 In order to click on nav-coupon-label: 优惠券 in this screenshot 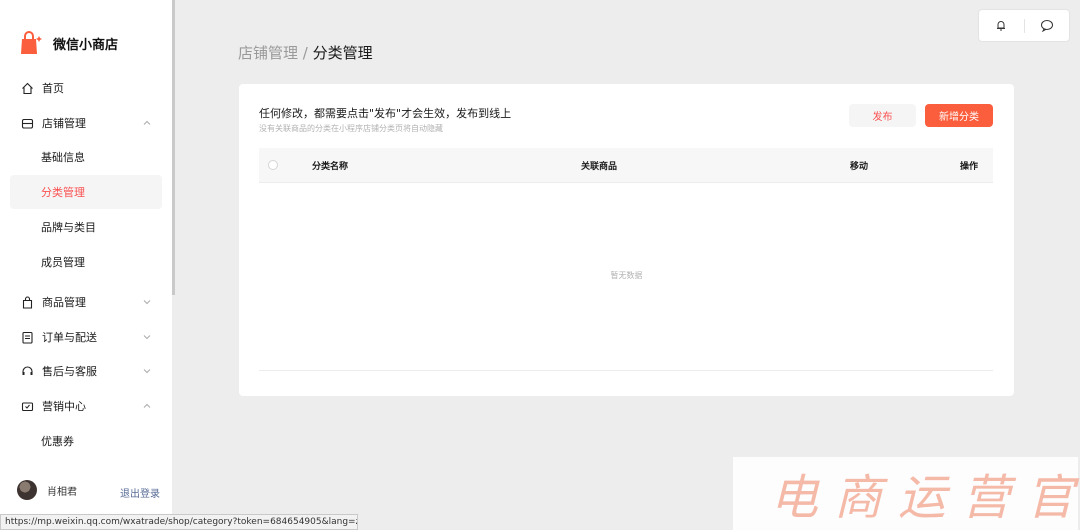, I will do `click(57, 441)`.